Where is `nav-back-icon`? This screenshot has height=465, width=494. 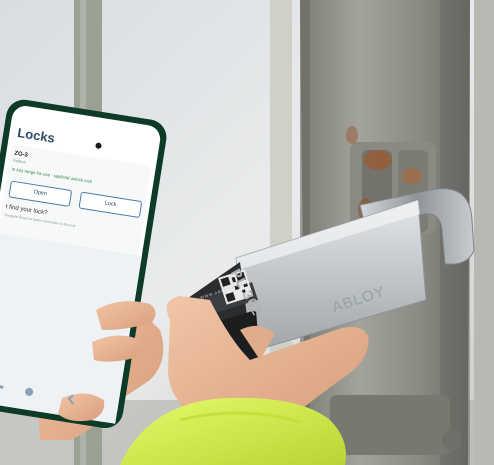 nav-back-icon is located at coordinates (72, 399).